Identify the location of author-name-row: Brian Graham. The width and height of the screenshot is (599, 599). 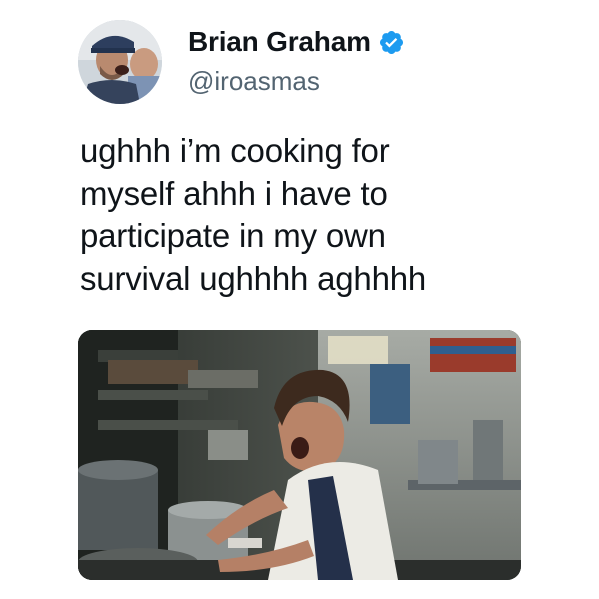
(296, 42).